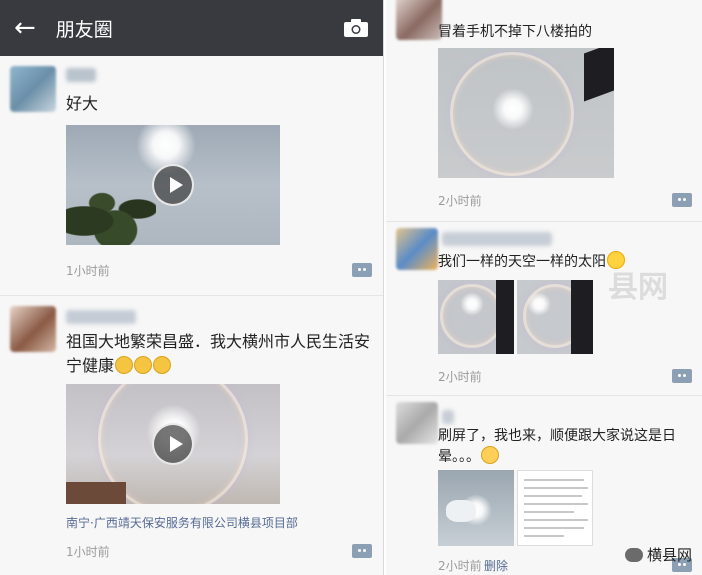 This screenshot has height=575, width=702. Describe the element at coordinates (669, 555) in the screenshot. I see `watermark-brand-name: 横县网` at that location.